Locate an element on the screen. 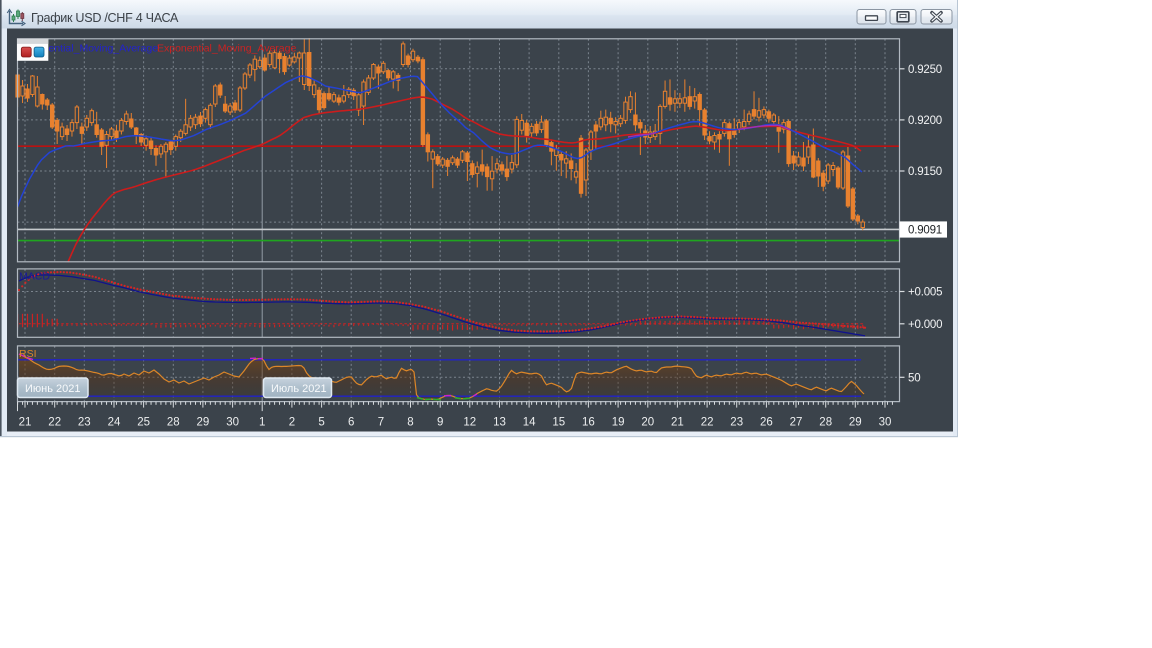 The width and height of the screenshot is (1152, 648). svg-text: 9 is located at coordinates (440, 423).